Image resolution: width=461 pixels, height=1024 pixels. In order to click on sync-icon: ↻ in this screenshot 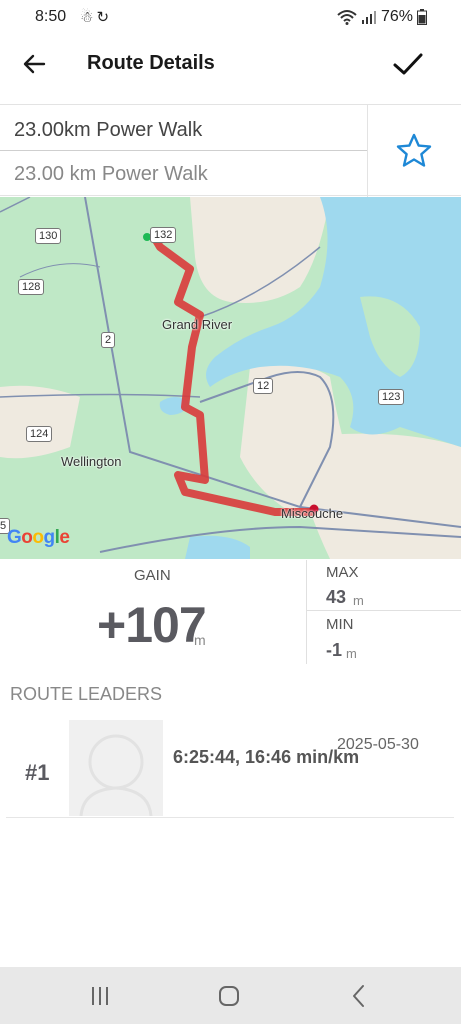, I will do `click(104, 17)`.